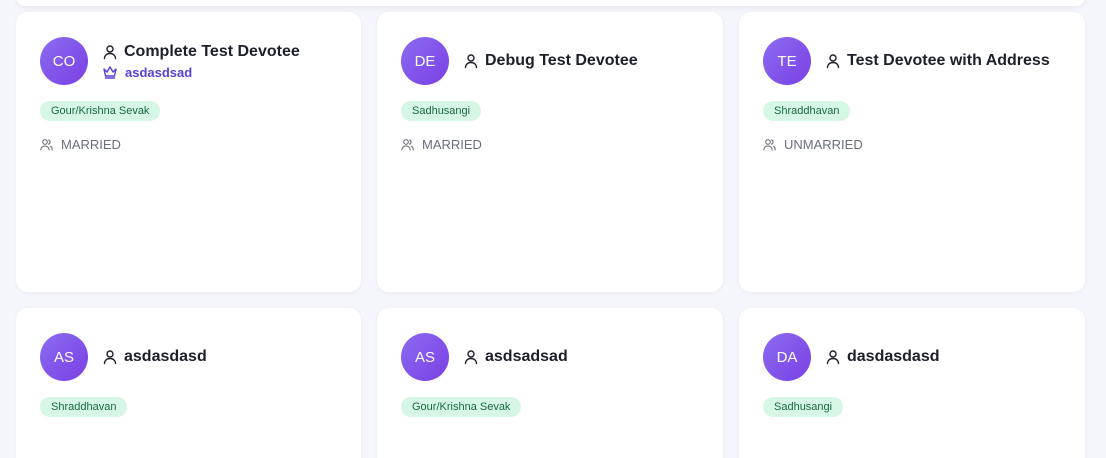 The height and width of the screenshot is (458, 1106). I want to click on devotee-name: asdsadsad, so click(526, 356).